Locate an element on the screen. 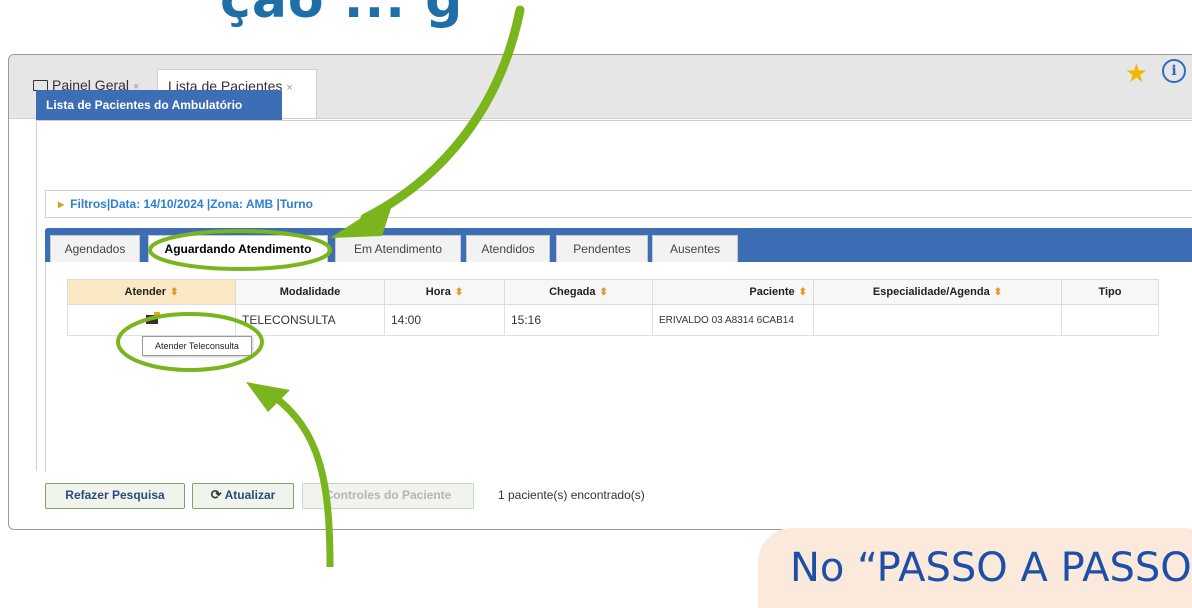 This screenshot has width=1192, height=608. refazer-pesquisa-button: Refazer Pesquisa is located at coordinates (115, 496).